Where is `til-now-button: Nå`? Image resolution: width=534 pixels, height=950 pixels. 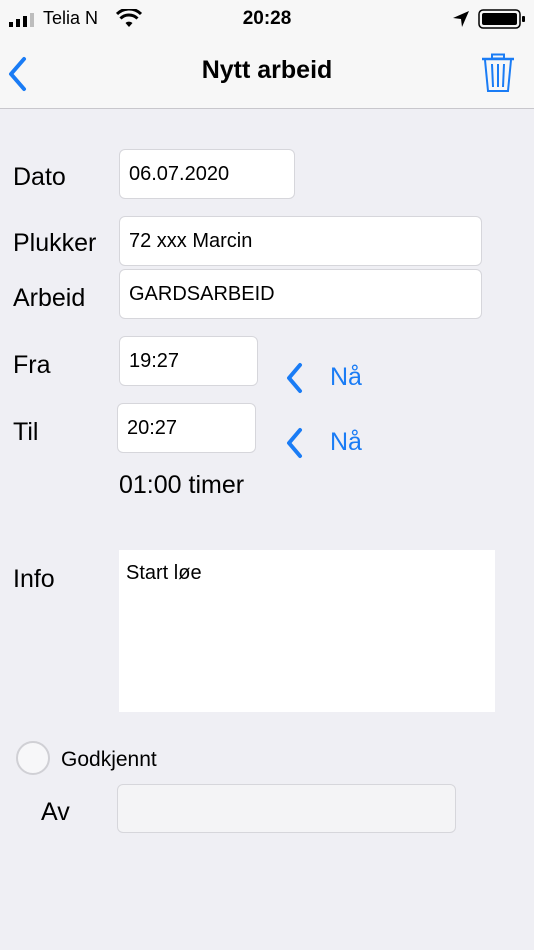 til-now-button: Nå is located at coordinates (329, 443).